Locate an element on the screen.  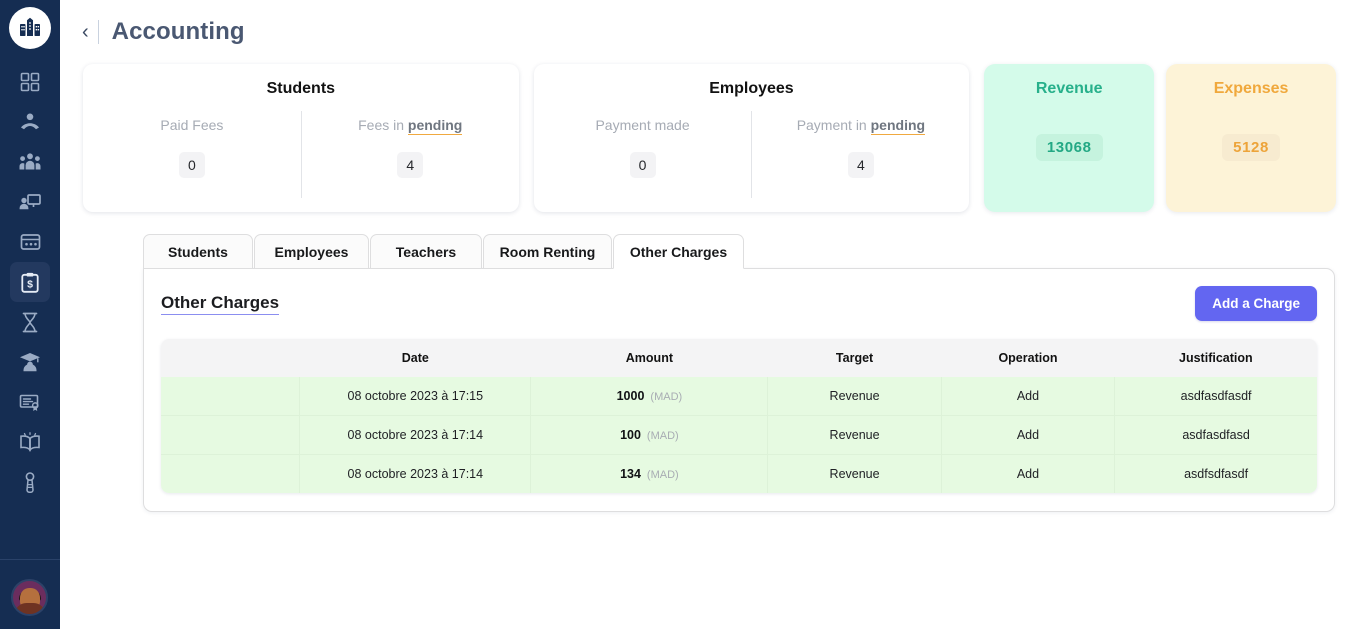
employees-payment-made-value: 0 is located at coordinates (642, 165).